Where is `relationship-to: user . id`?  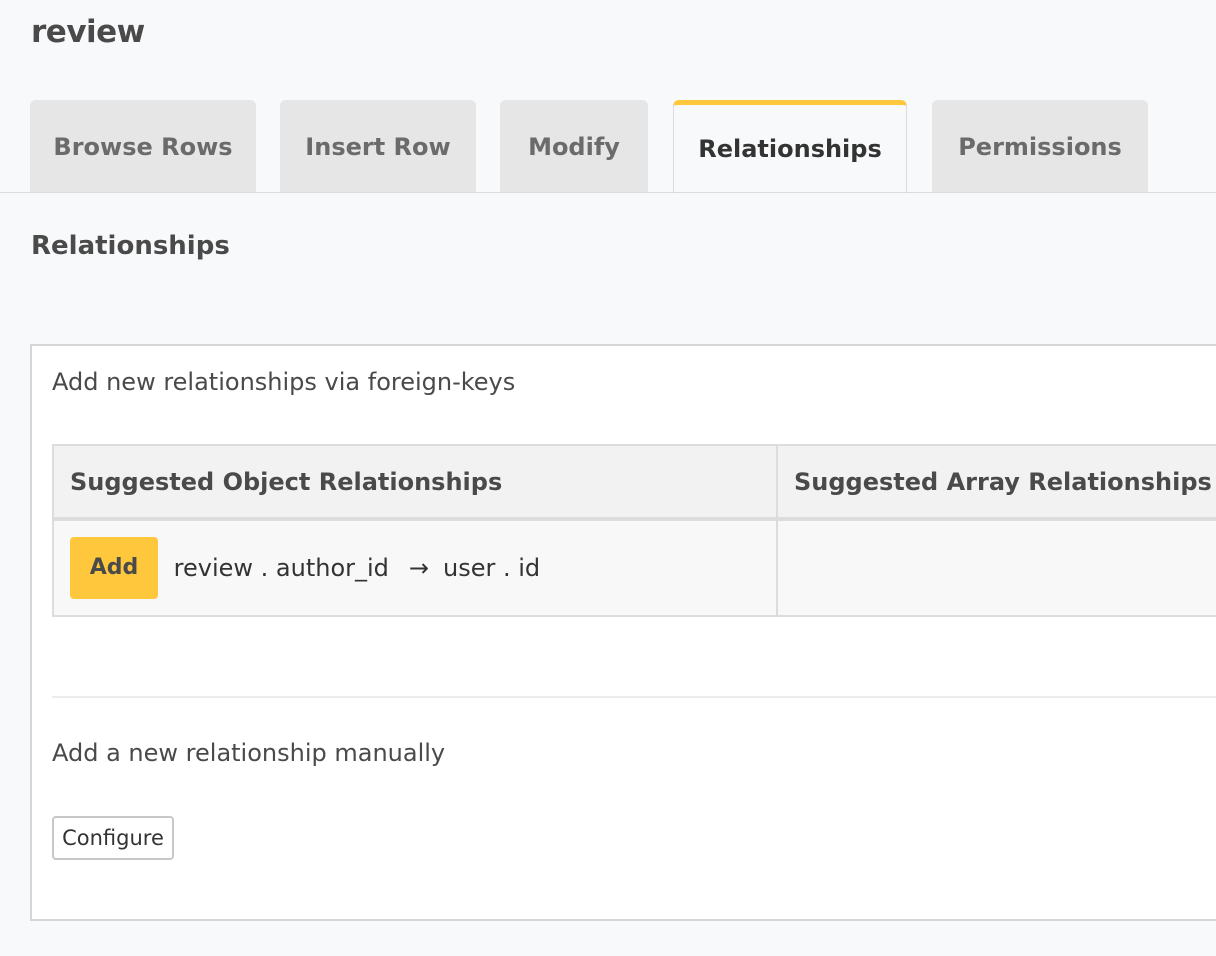
relationship-to: user . id is located at coordinates (492, 568).